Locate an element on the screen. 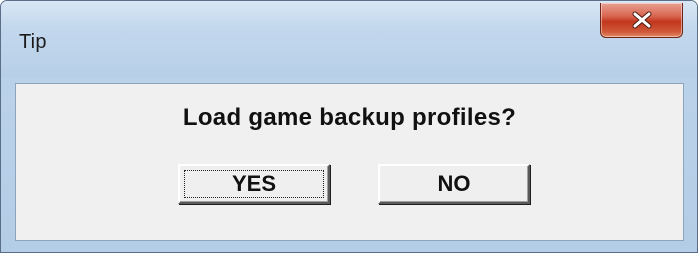 This screenshot has width=698, height=253. dialog-message: Load game backup profiles? is located at coordinates (349, 117).